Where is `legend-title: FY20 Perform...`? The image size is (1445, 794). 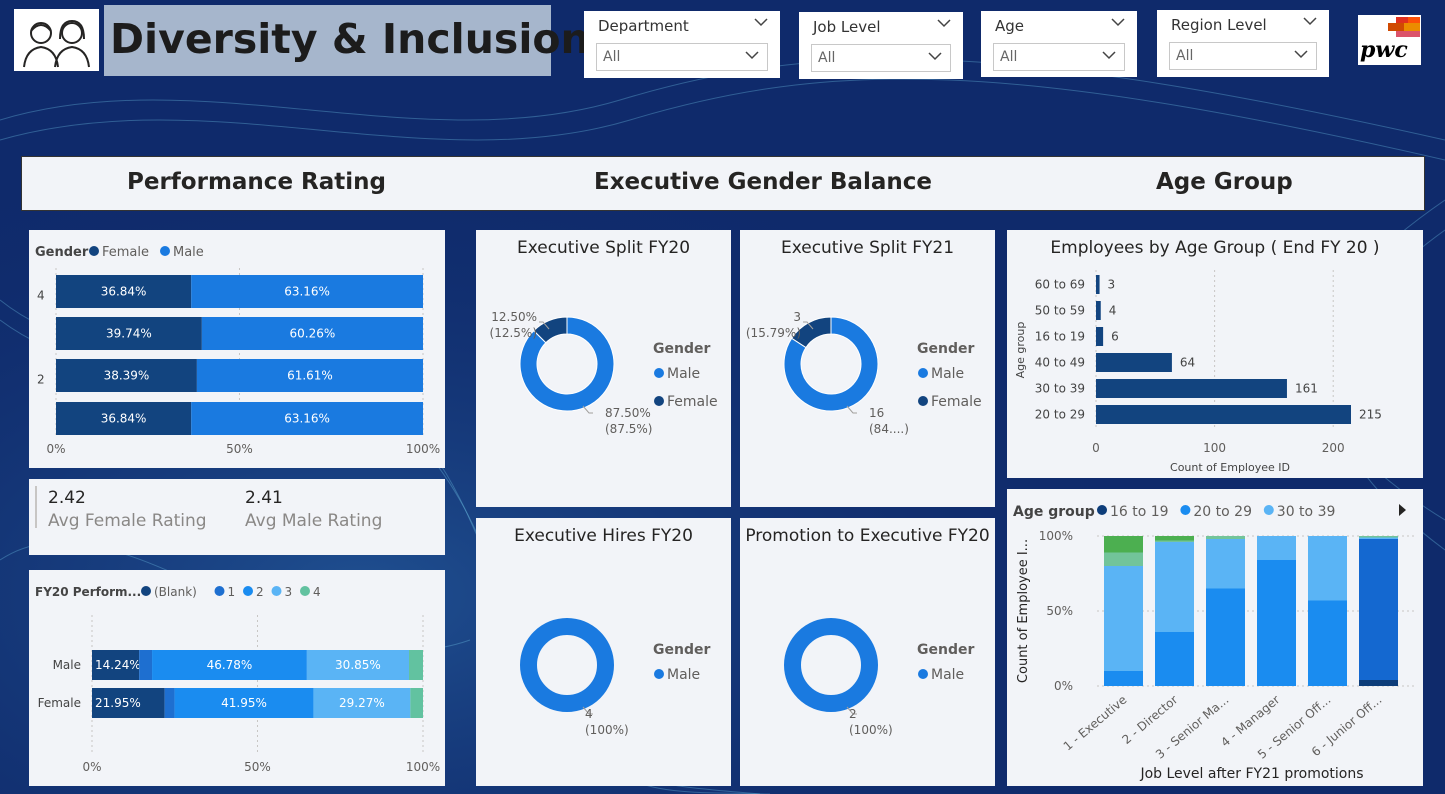 legend-title: FY20 Perform... is located at coordinates (88, 592).